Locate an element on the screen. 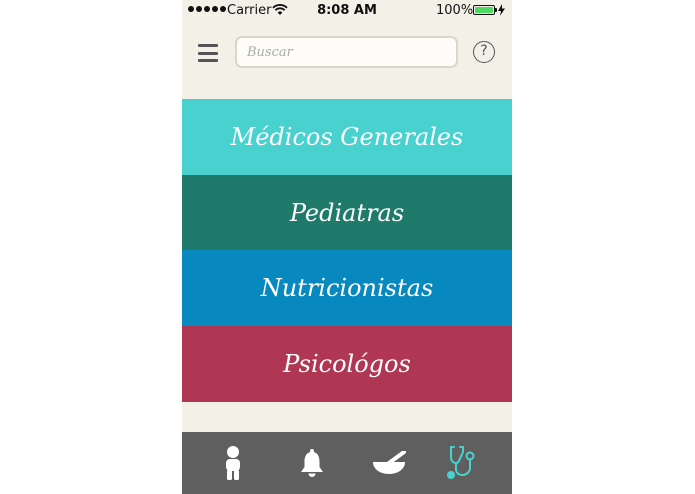 The height and width of the screenshot is (494, 695). category-nutricionistas: Nutricionistas is located at coordinates (347, 288).